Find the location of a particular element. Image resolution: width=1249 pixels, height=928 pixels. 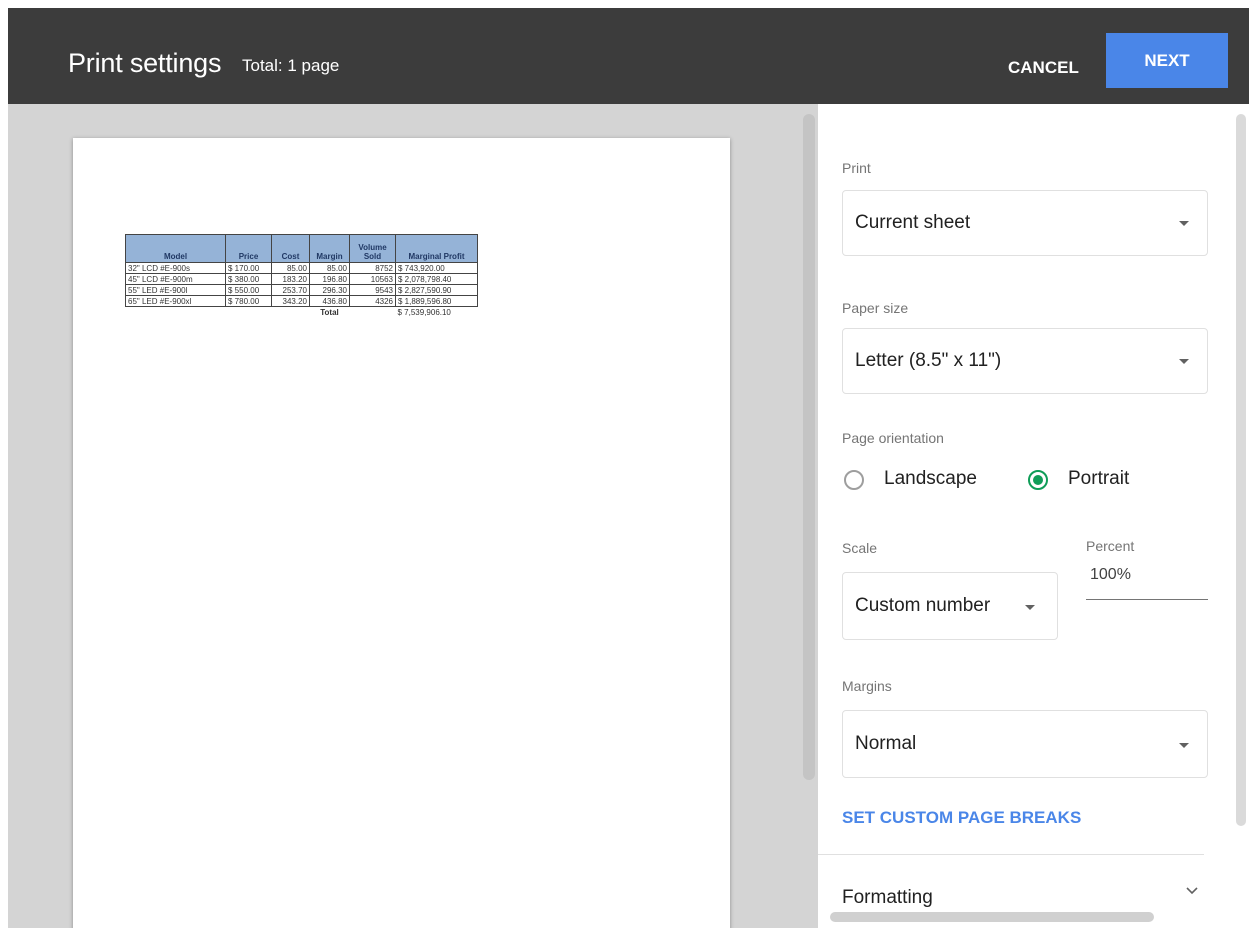

cancel-button: CANCEL is located at coordinates (1043, 68).